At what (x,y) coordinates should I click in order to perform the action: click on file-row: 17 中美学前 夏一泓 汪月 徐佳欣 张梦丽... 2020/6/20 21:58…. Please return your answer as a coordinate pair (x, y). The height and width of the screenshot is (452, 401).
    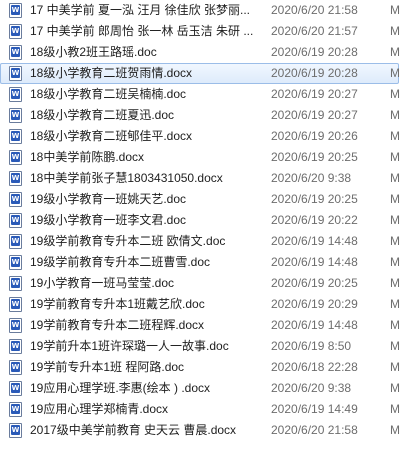
    Looking at the image, I should click on (200, 10).